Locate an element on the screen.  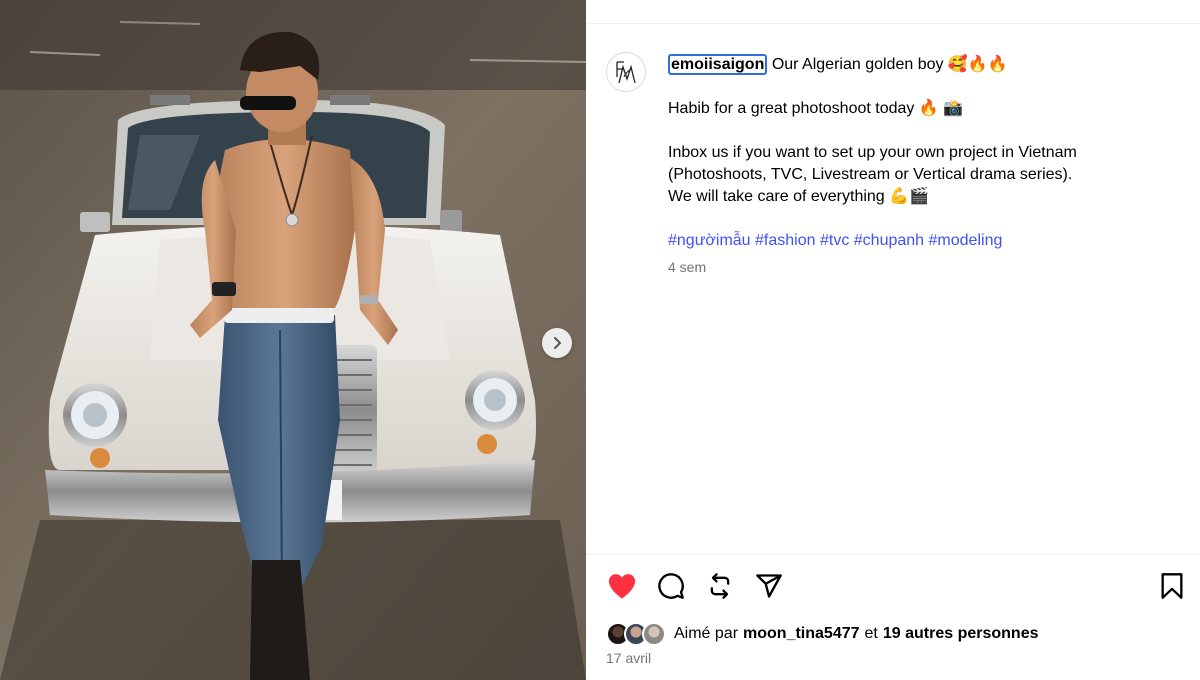
actions-divider is located at coordinates (893, 554).